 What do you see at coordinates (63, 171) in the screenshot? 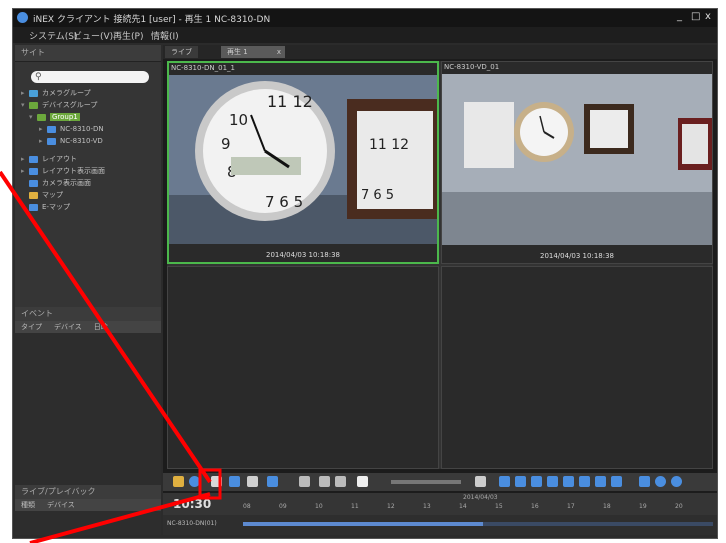
I see `tree-item-layout-view: ▸ レイアウト表示画面` at bounding box center [63, 171].